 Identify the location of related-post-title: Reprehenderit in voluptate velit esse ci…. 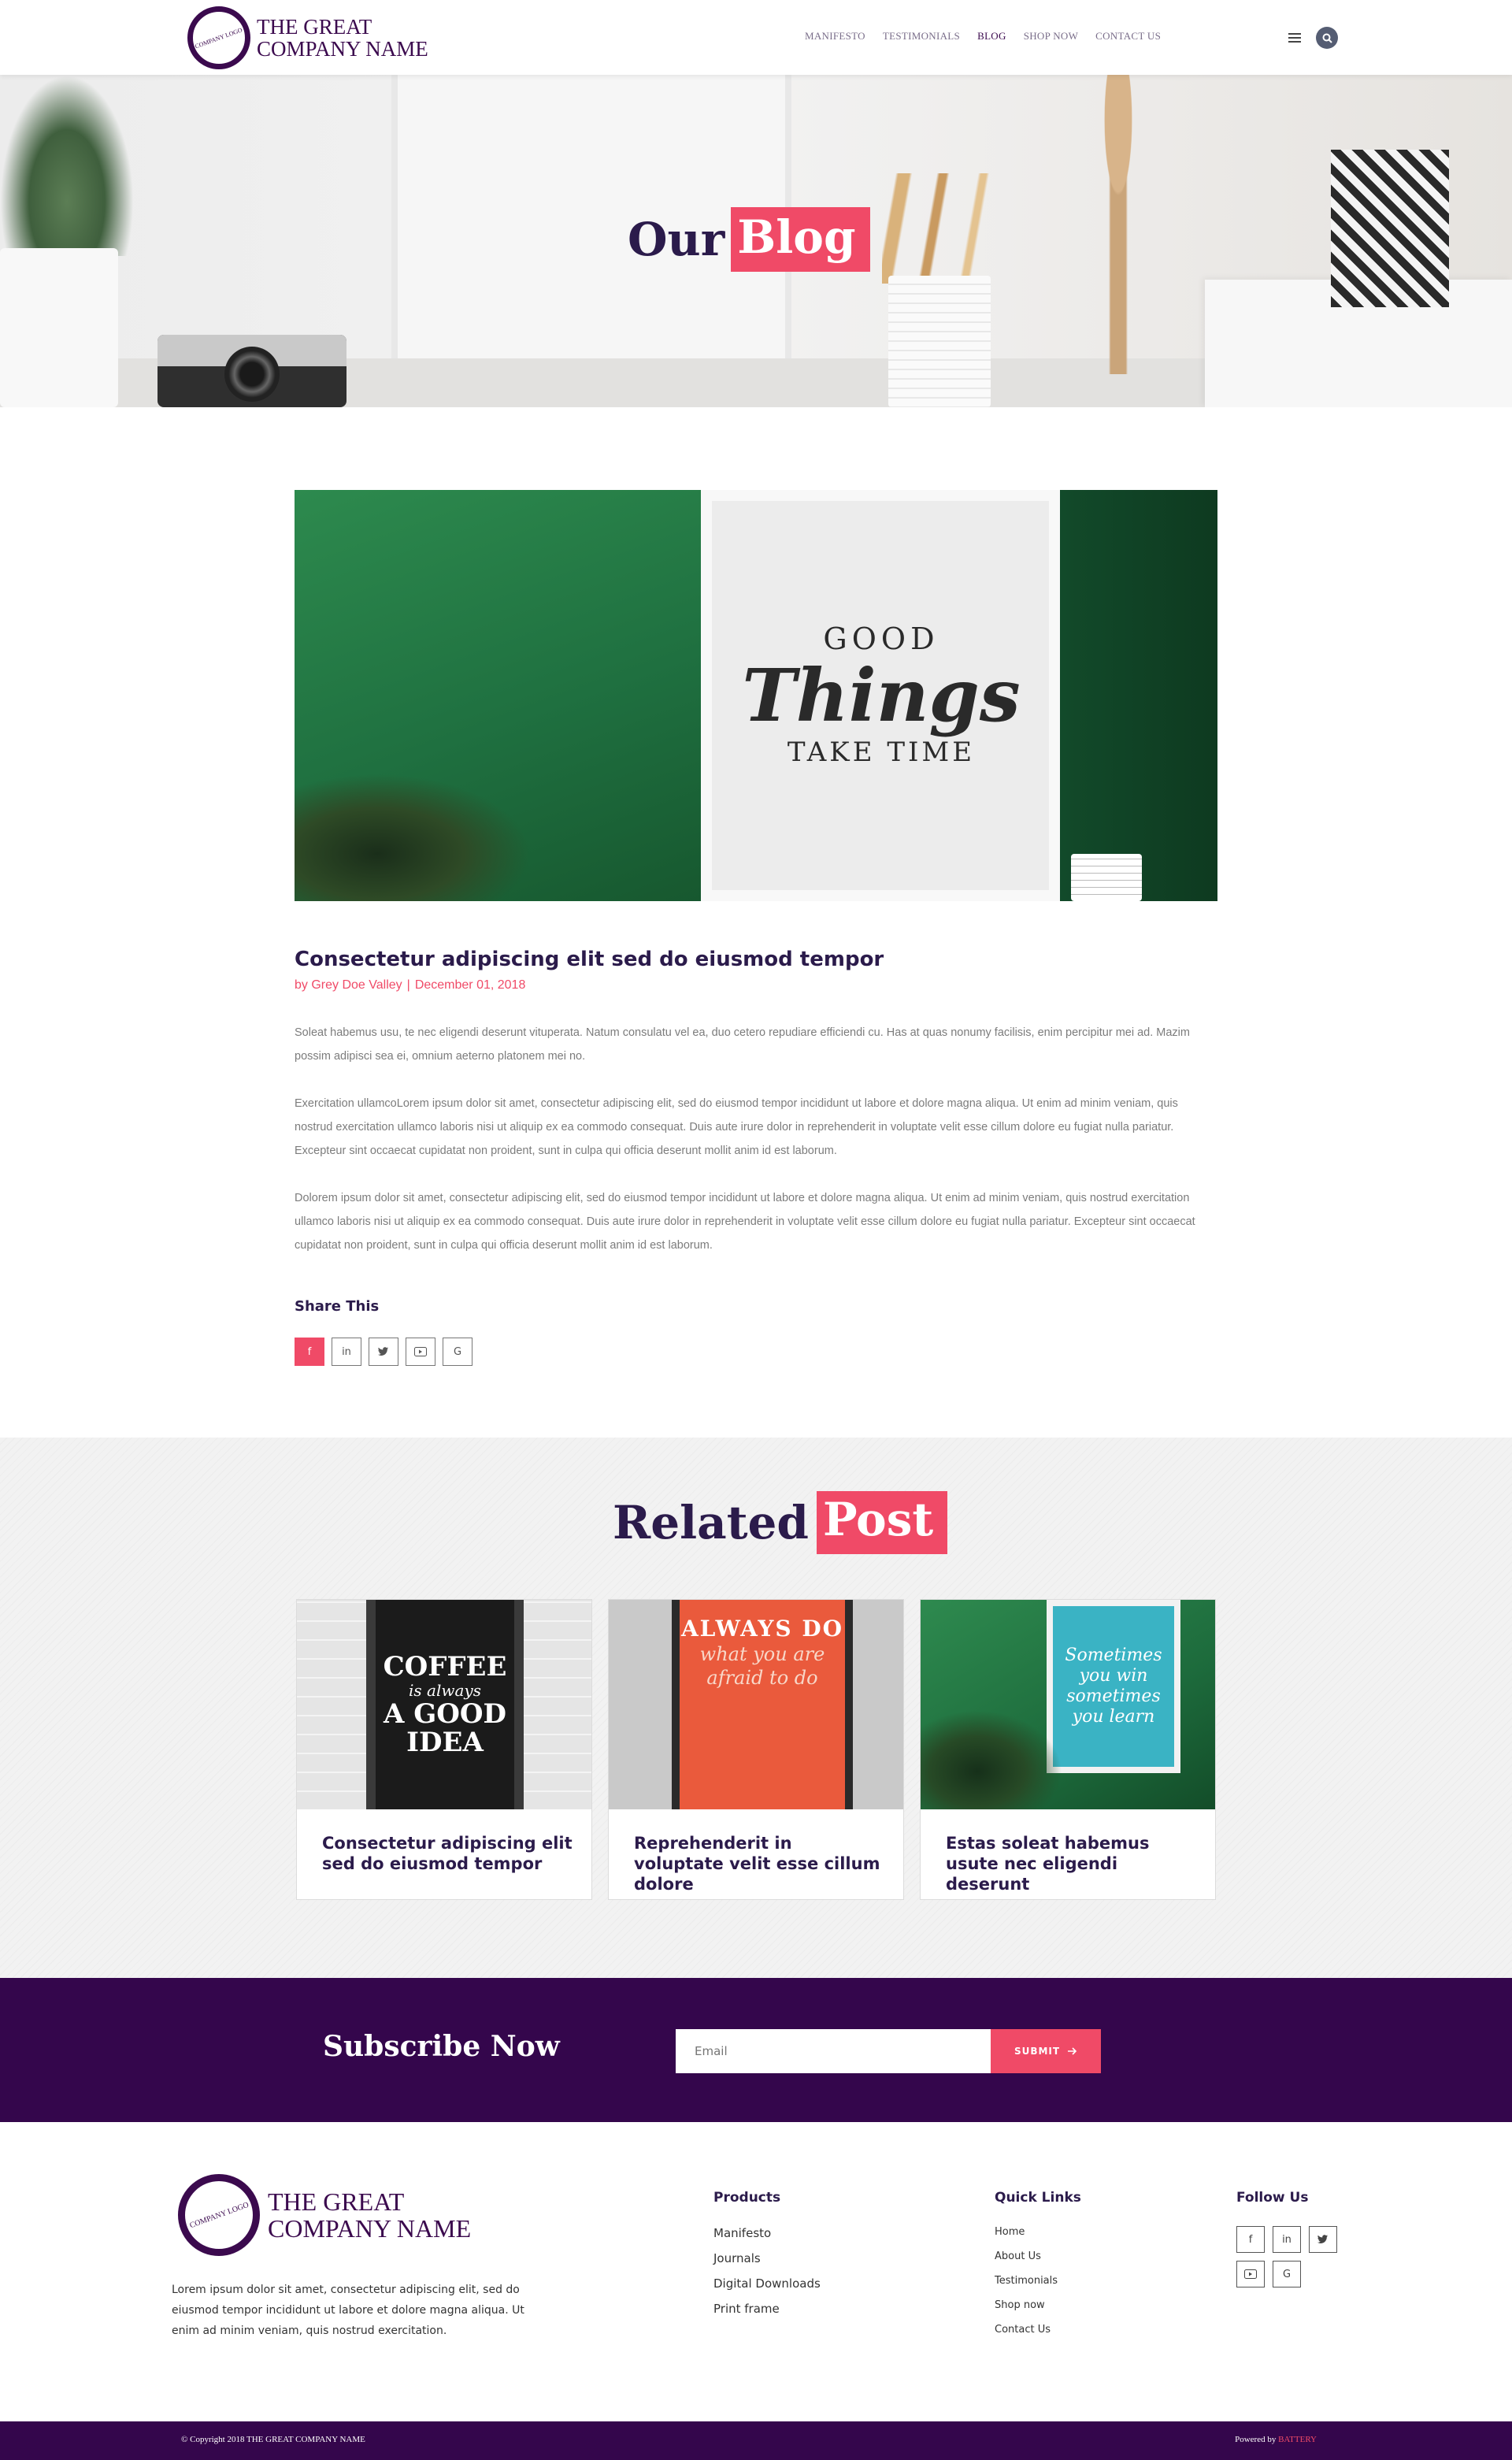
(760, 1863).